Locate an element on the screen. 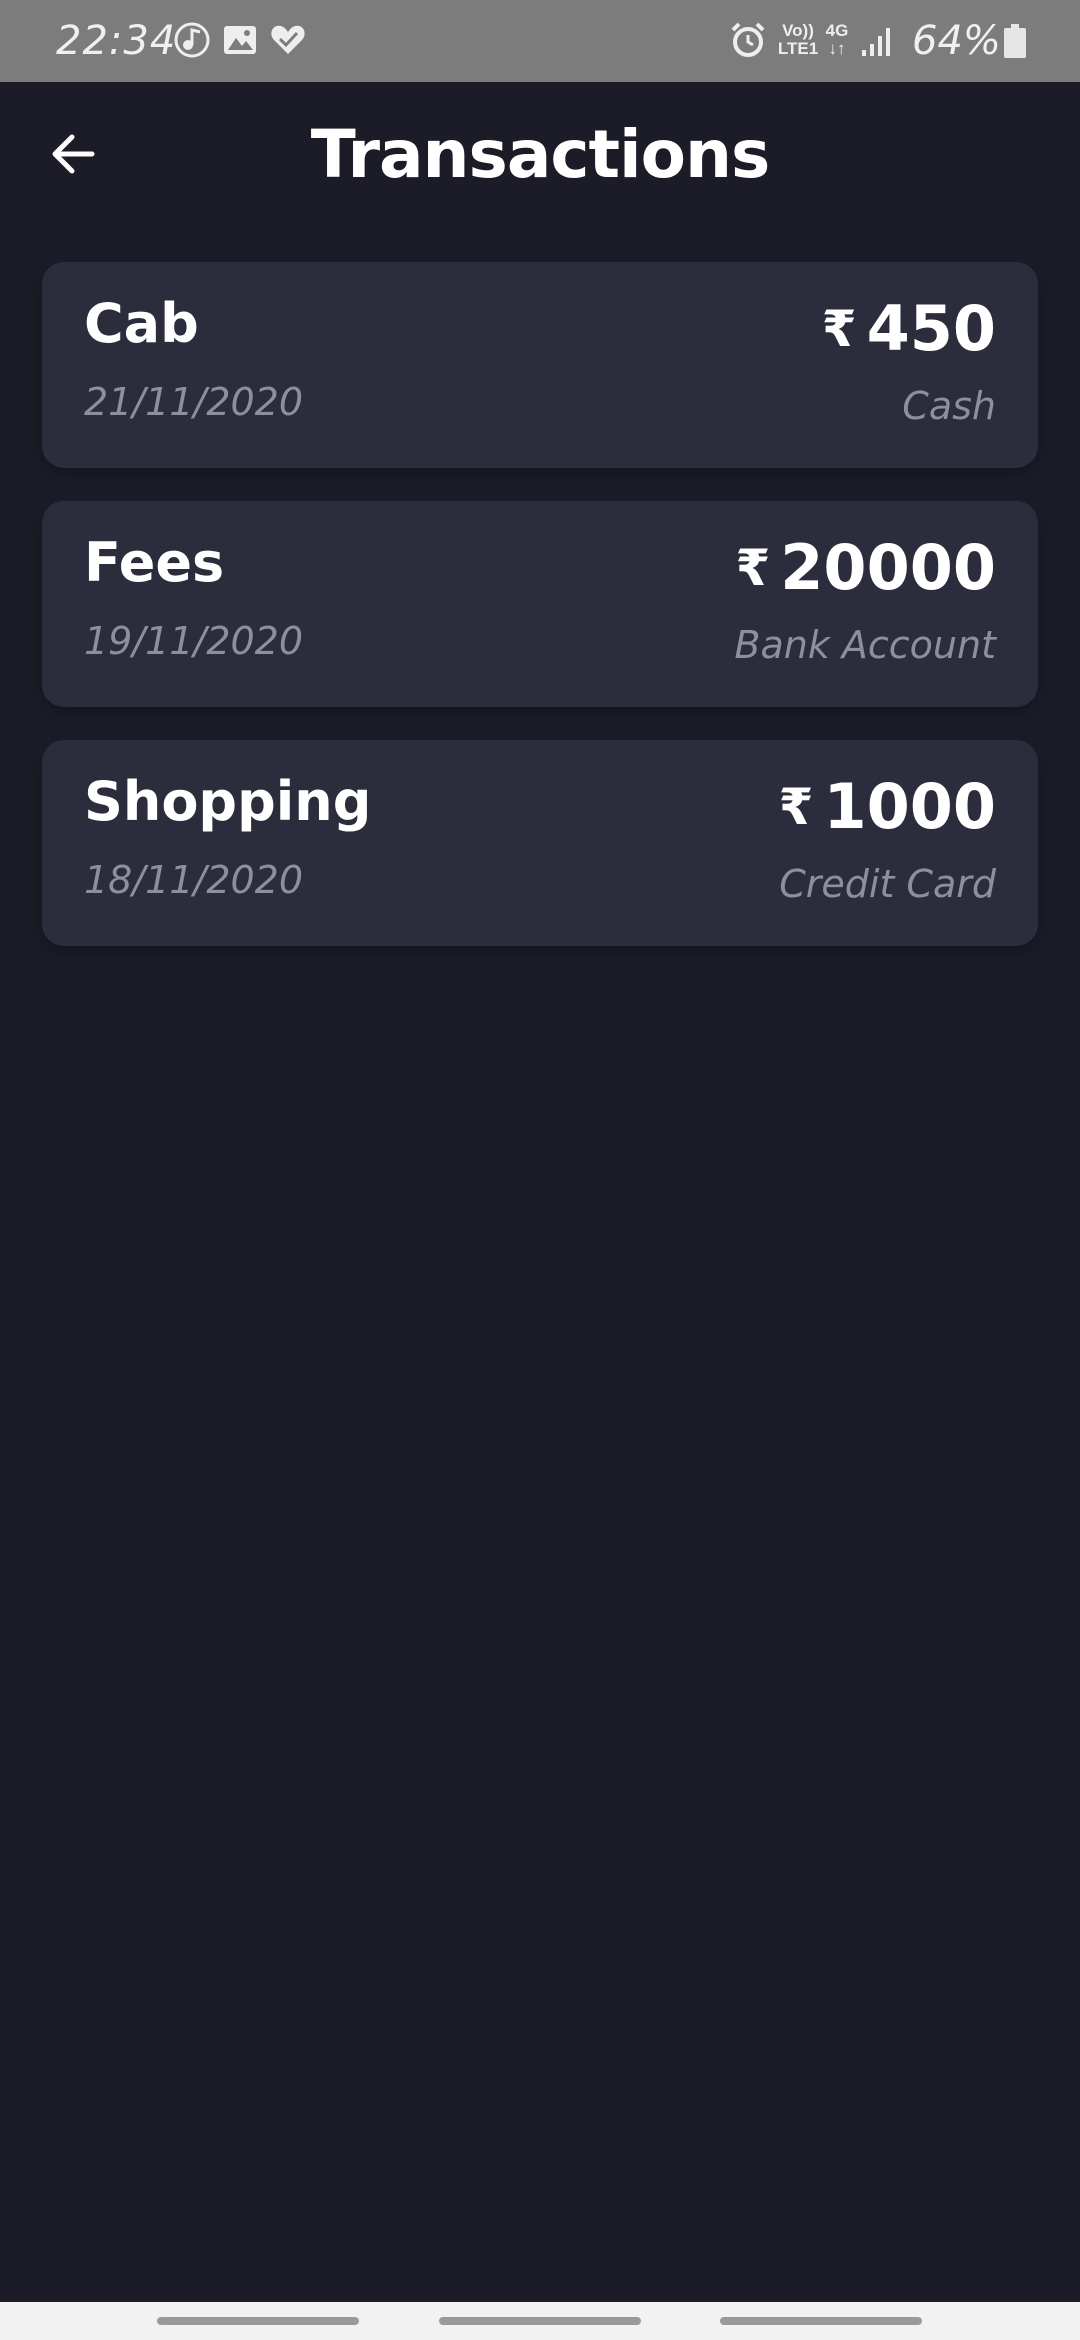 The image size is (1080, 2340). nav-back-button is located at coordinates (821, 2321).